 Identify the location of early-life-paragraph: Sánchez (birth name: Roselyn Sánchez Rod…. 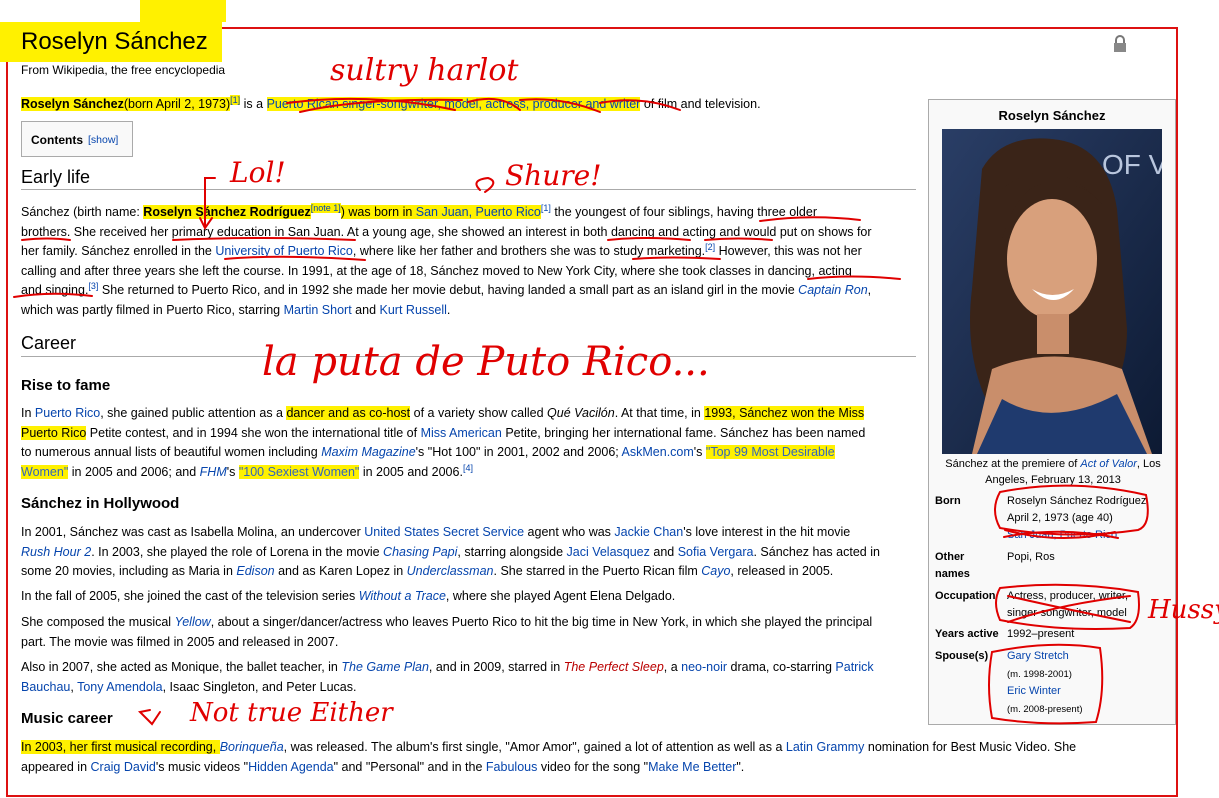
(468, 261).